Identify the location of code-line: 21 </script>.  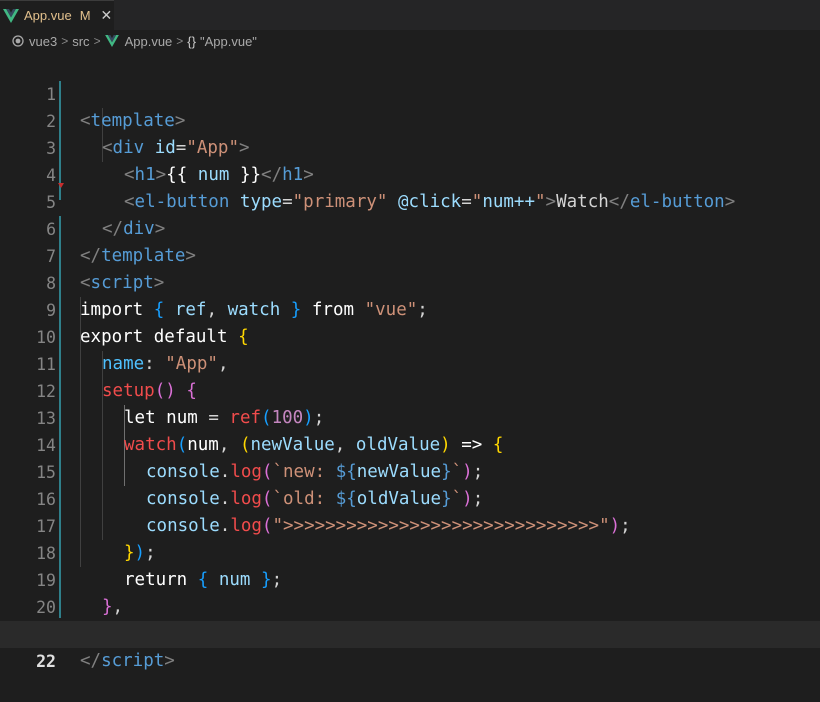
(410, 632).